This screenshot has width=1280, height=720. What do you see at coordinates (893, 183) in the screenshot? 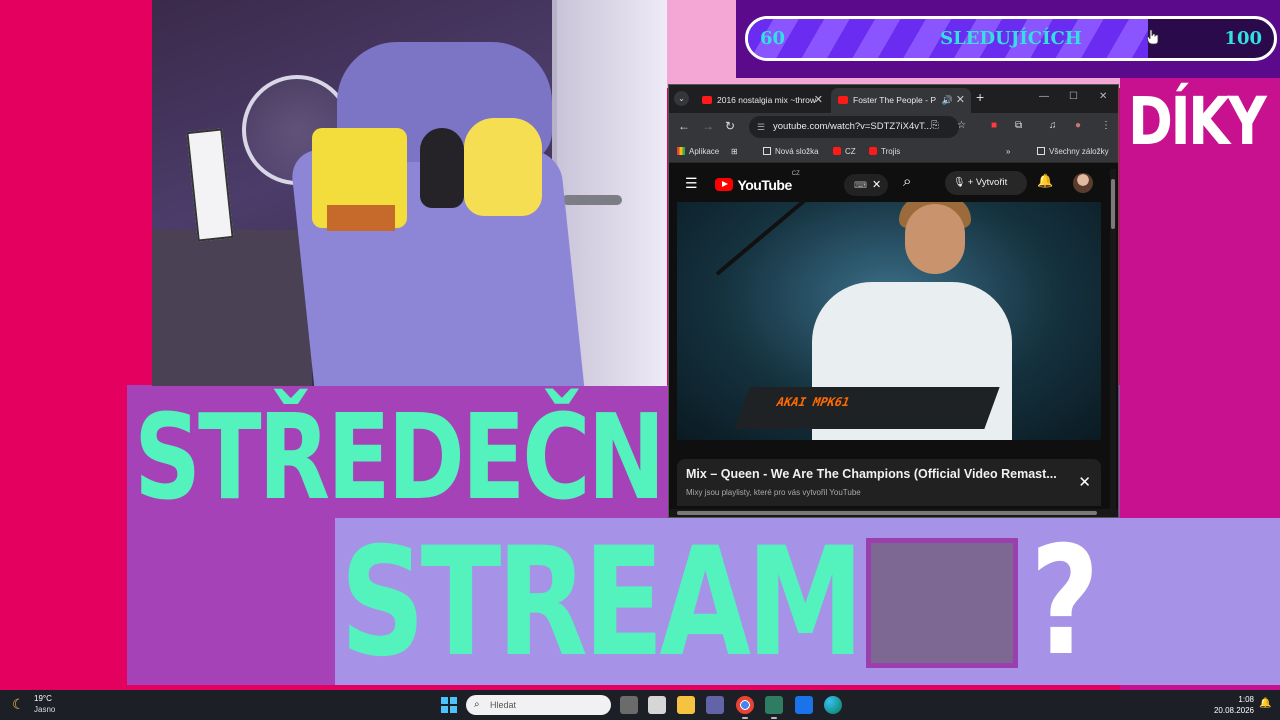
I see `youtube-header: ☰ YouTubeCZ ⌨ ✕ ⌕ 🎙 + Vytvořit 🔔` at bounding box center [893, 183].